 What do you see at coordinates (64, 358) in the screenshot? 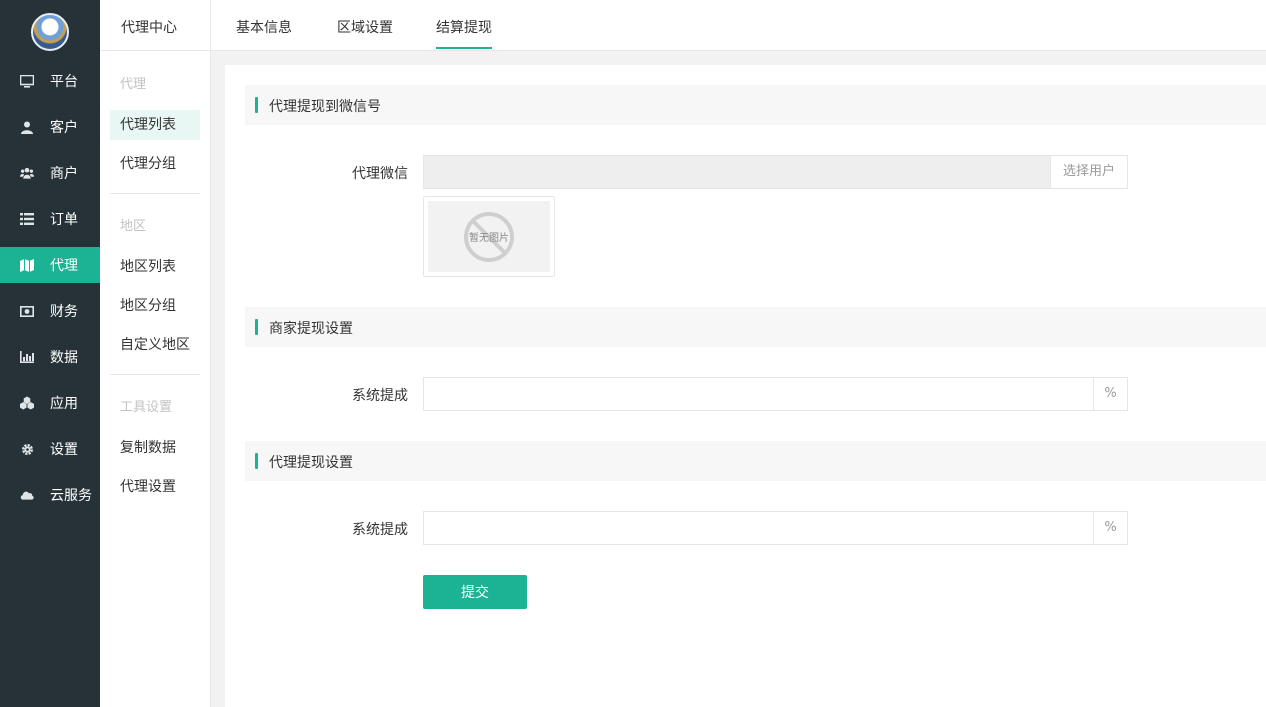
I see `nav-label: 数据` at bounding box center [64, 358].